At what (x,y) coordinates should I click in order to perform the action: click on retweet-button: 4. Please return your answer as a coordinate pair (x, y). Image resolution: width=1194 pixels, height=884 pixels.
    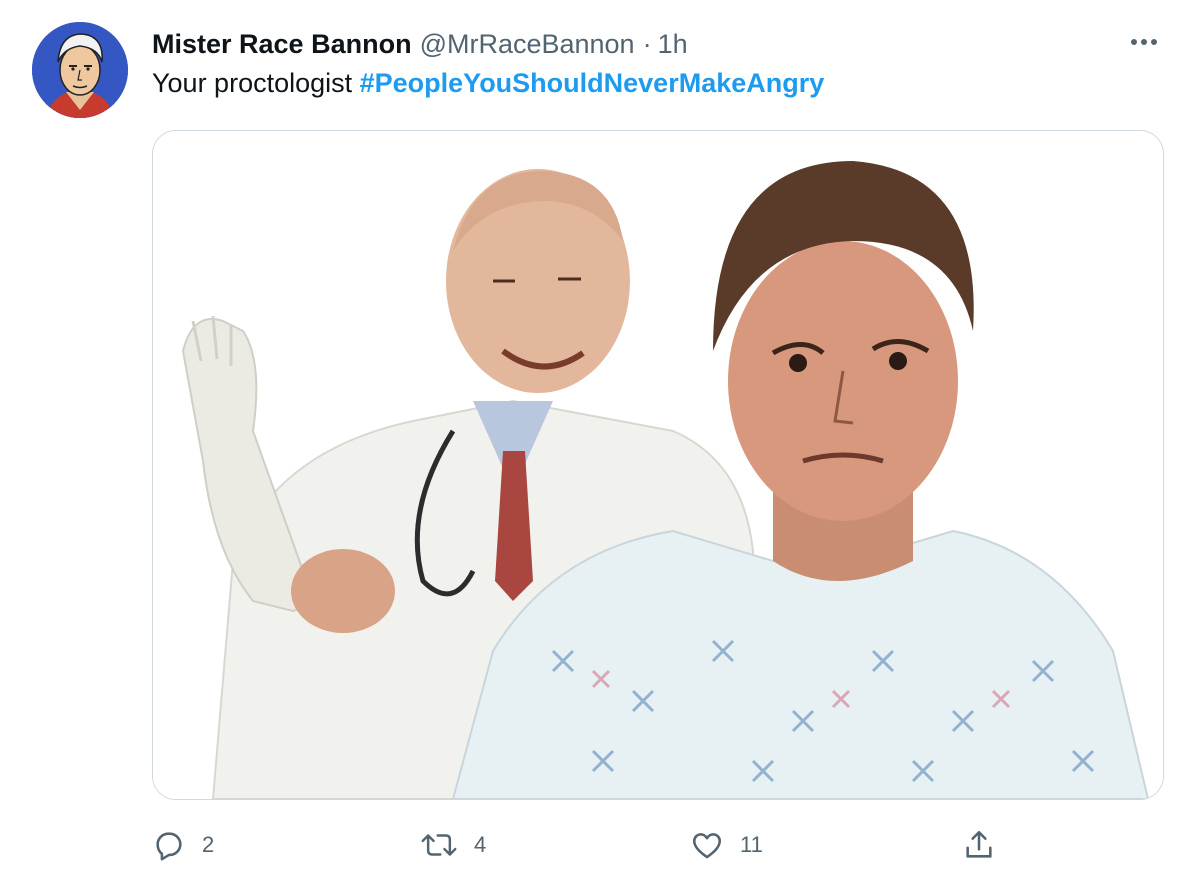
    Looking at the image, I should click on (453, 845).